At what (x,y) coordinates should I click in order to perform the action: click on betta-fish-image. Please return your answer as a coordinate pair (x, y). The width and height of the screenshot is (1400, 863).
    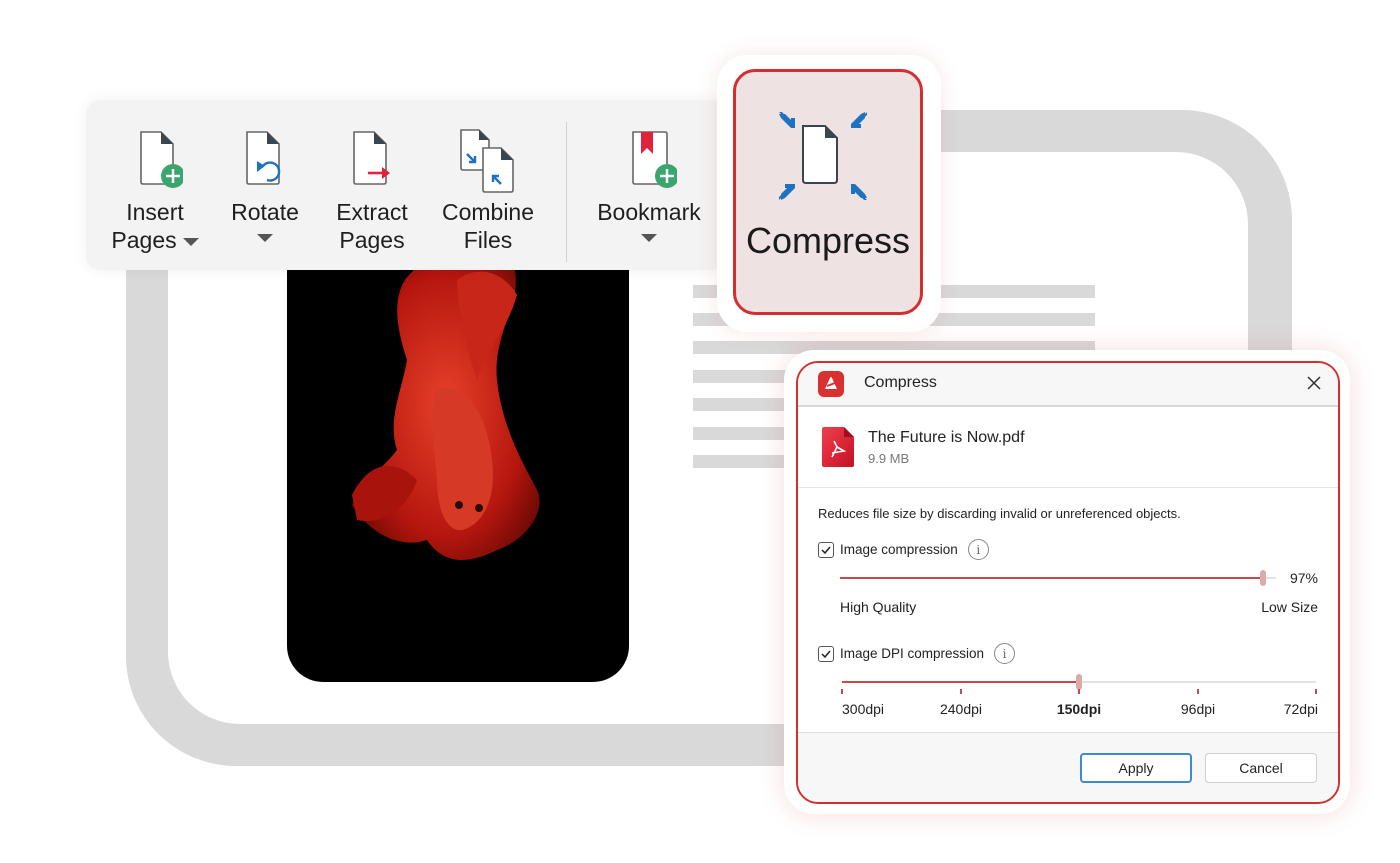
    Looking at the image, I should click on (458, 461).